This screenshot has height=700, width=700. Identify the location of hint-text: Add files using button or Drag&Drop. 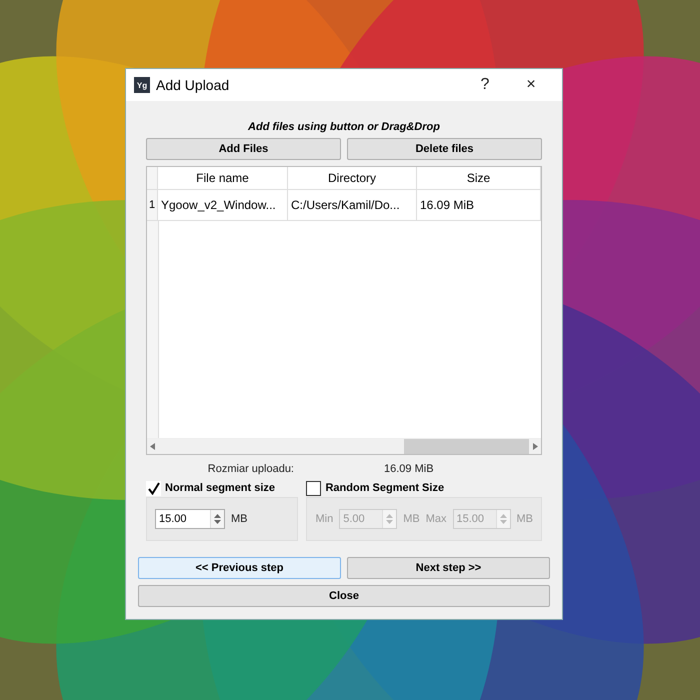
(343, 127).